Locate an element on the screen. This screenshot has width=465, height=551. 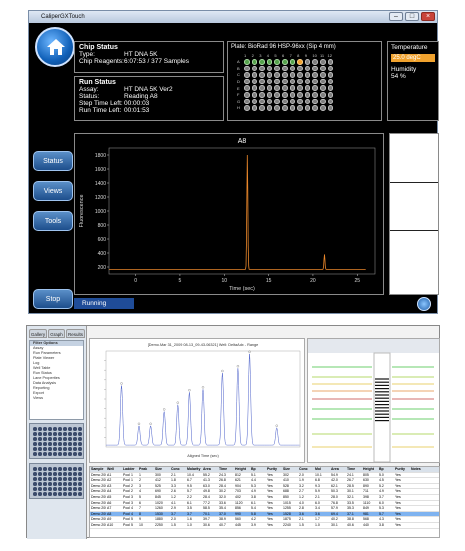
column-header: Mol is located at coordinates (322, 469).